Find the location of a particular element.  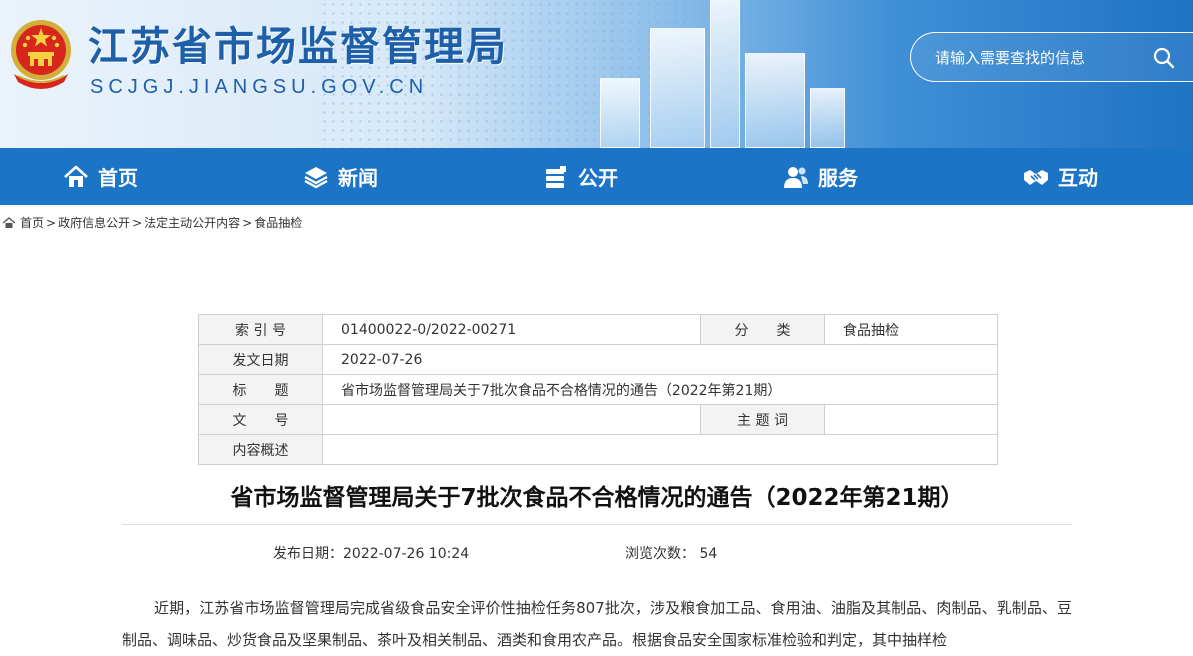

index-label: 索 引 号 is located at coordinates (260, 329).